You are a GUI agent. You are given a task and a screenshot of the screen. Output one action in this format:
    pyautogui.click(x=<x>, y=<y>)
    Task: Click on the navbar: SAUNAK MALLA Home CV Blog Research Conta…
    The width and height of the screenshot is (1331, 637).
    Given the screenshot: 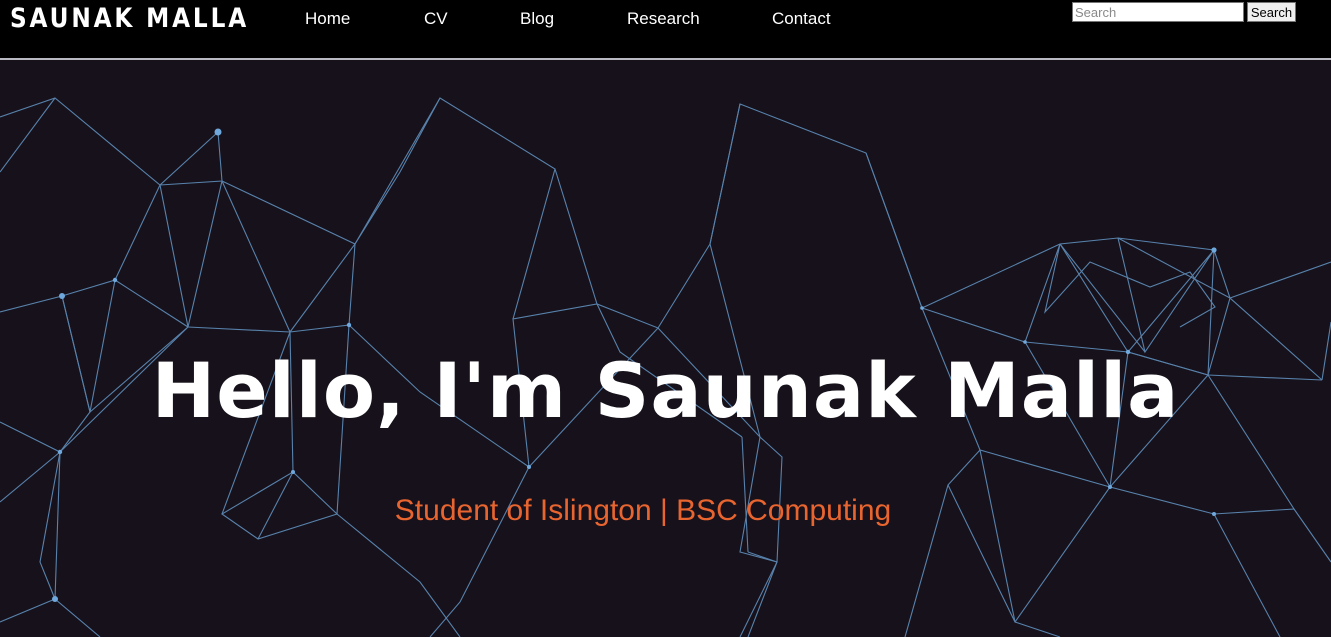 What is the action you would take?
    pyautogui.click(x=665, y=30)
    